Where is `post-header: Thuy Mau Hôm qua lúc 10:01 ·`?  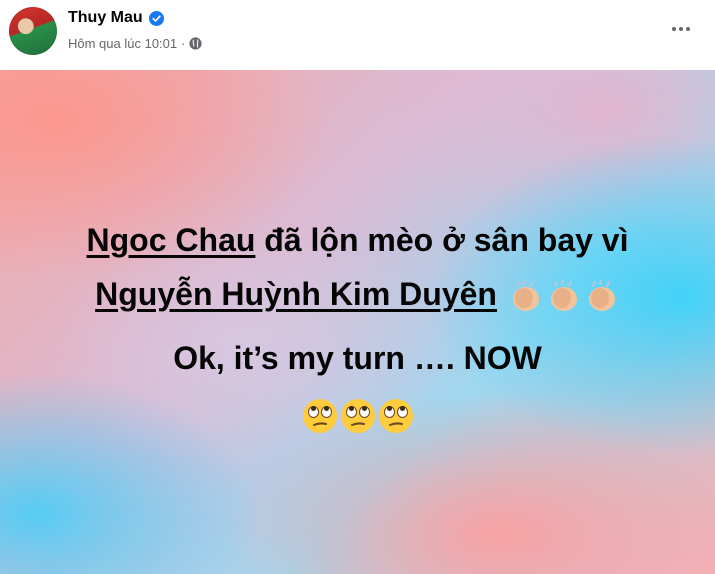 post-header: Thuy Mau Hôm qua lúc 10:01 · is located at coordinates (357, 35).